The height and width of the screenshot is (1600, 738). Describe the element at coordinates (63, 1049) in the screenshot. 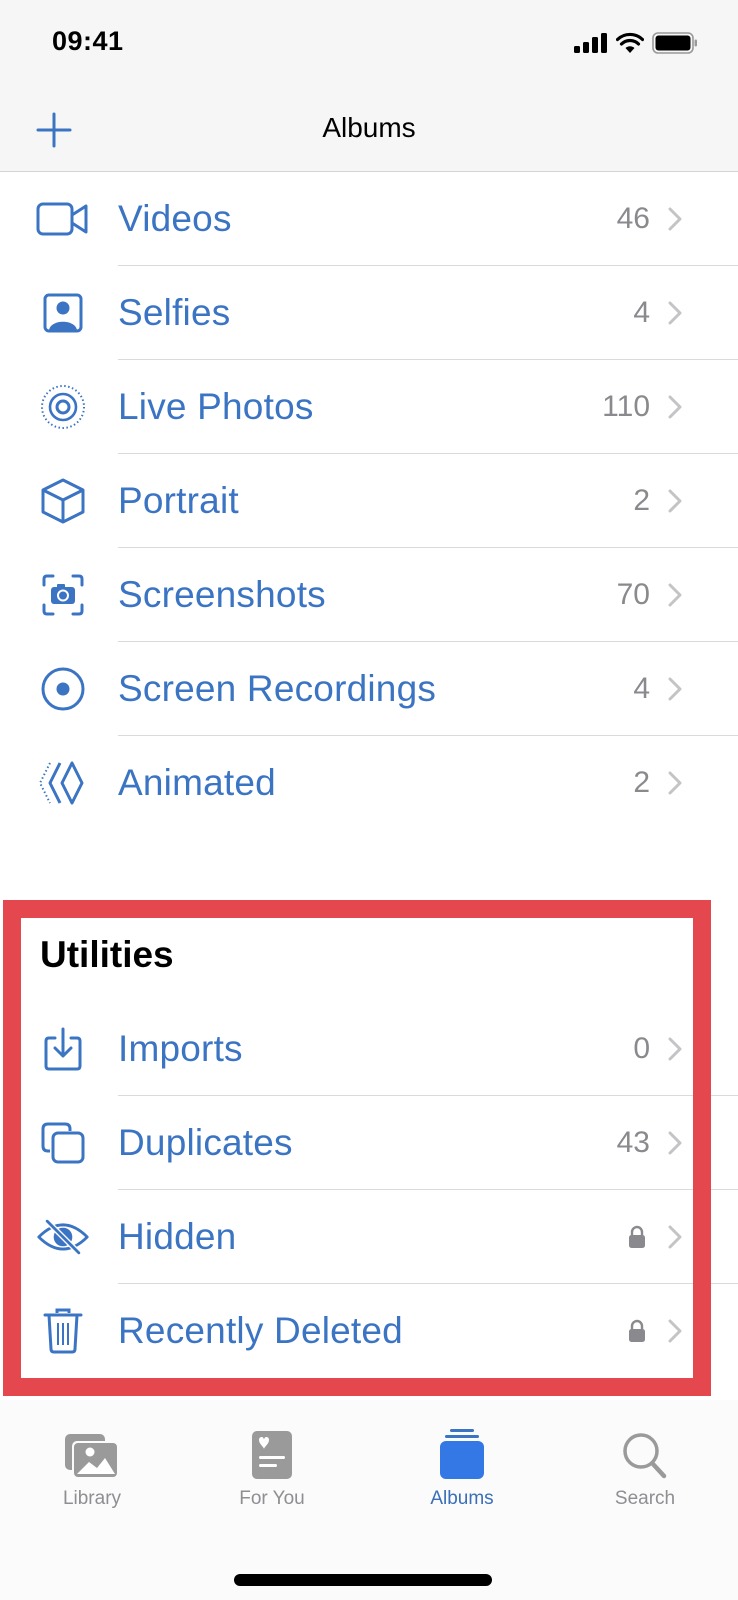

I see `import-tray-icon` at that location.